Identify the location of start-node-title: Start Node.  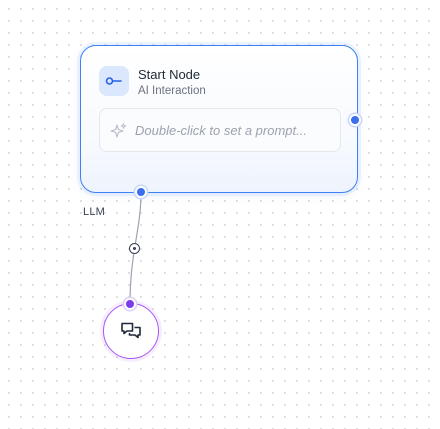
(169, 74).